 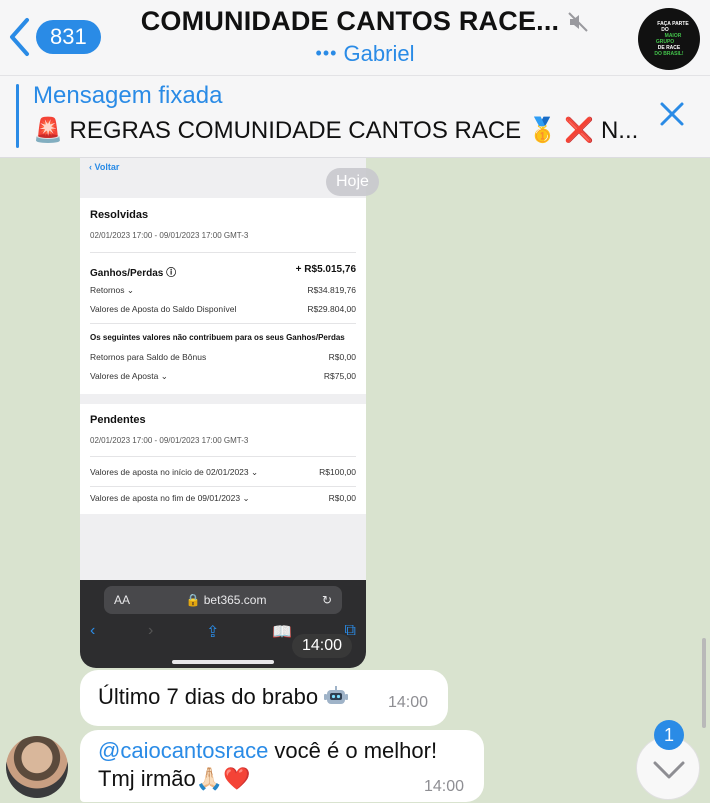 I want to click on pinned-accent-bar, so click(x=17, y=116).